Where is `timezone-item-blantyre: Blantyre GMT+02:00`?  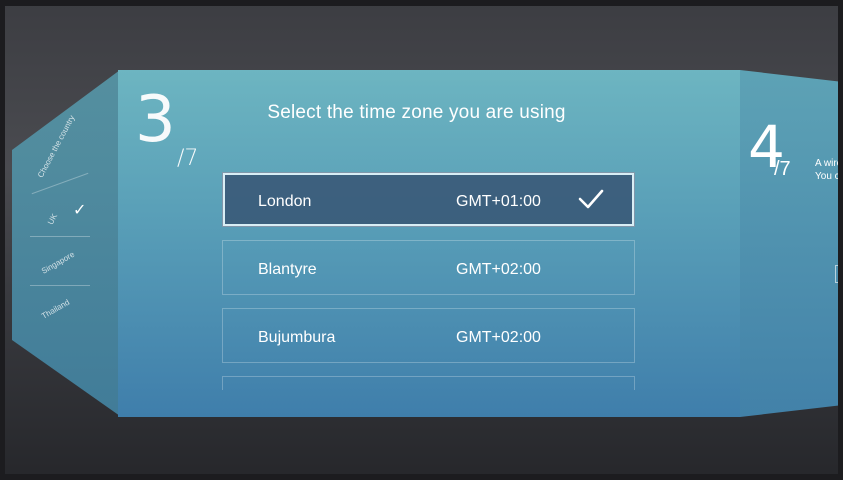
timezone-item-blantyre: Blantyre GMT+02:00 is located at coordinates (428, 267).